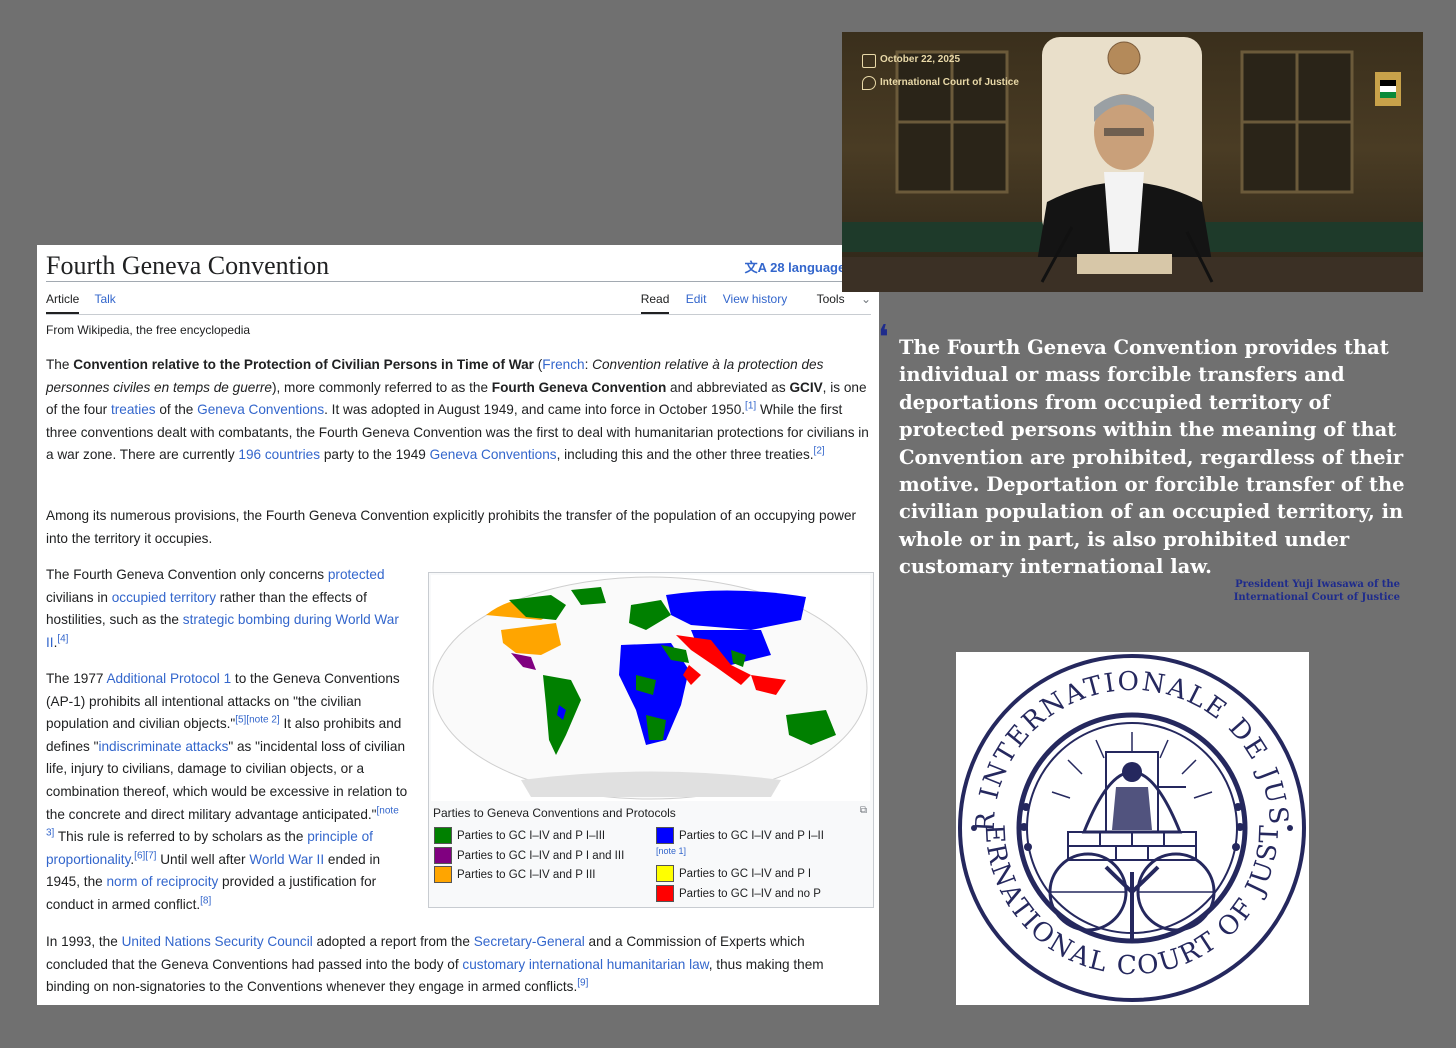 The width and height of the screenshot is (1456, 1048). What do you see at coordinates (806, 387) in the screenshot?
I see `bold-term: GCIV` at bounding box center [806, 387].